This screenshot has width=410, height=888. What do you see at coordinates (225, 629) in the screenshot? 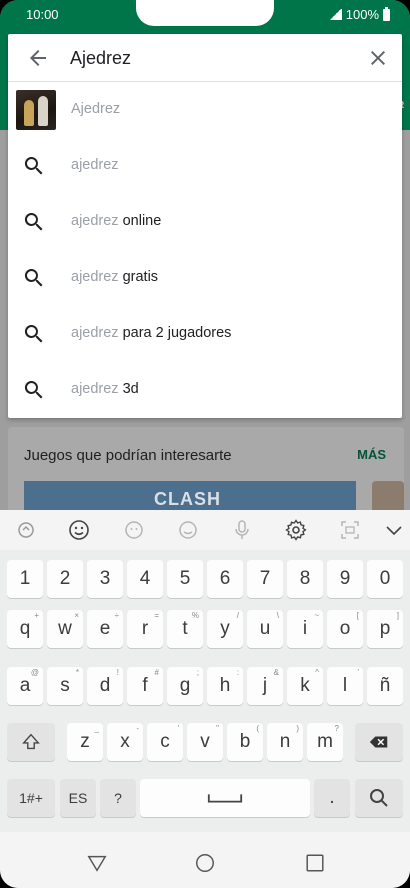
I see `key-y: y /` at bounding box center [225, 629].